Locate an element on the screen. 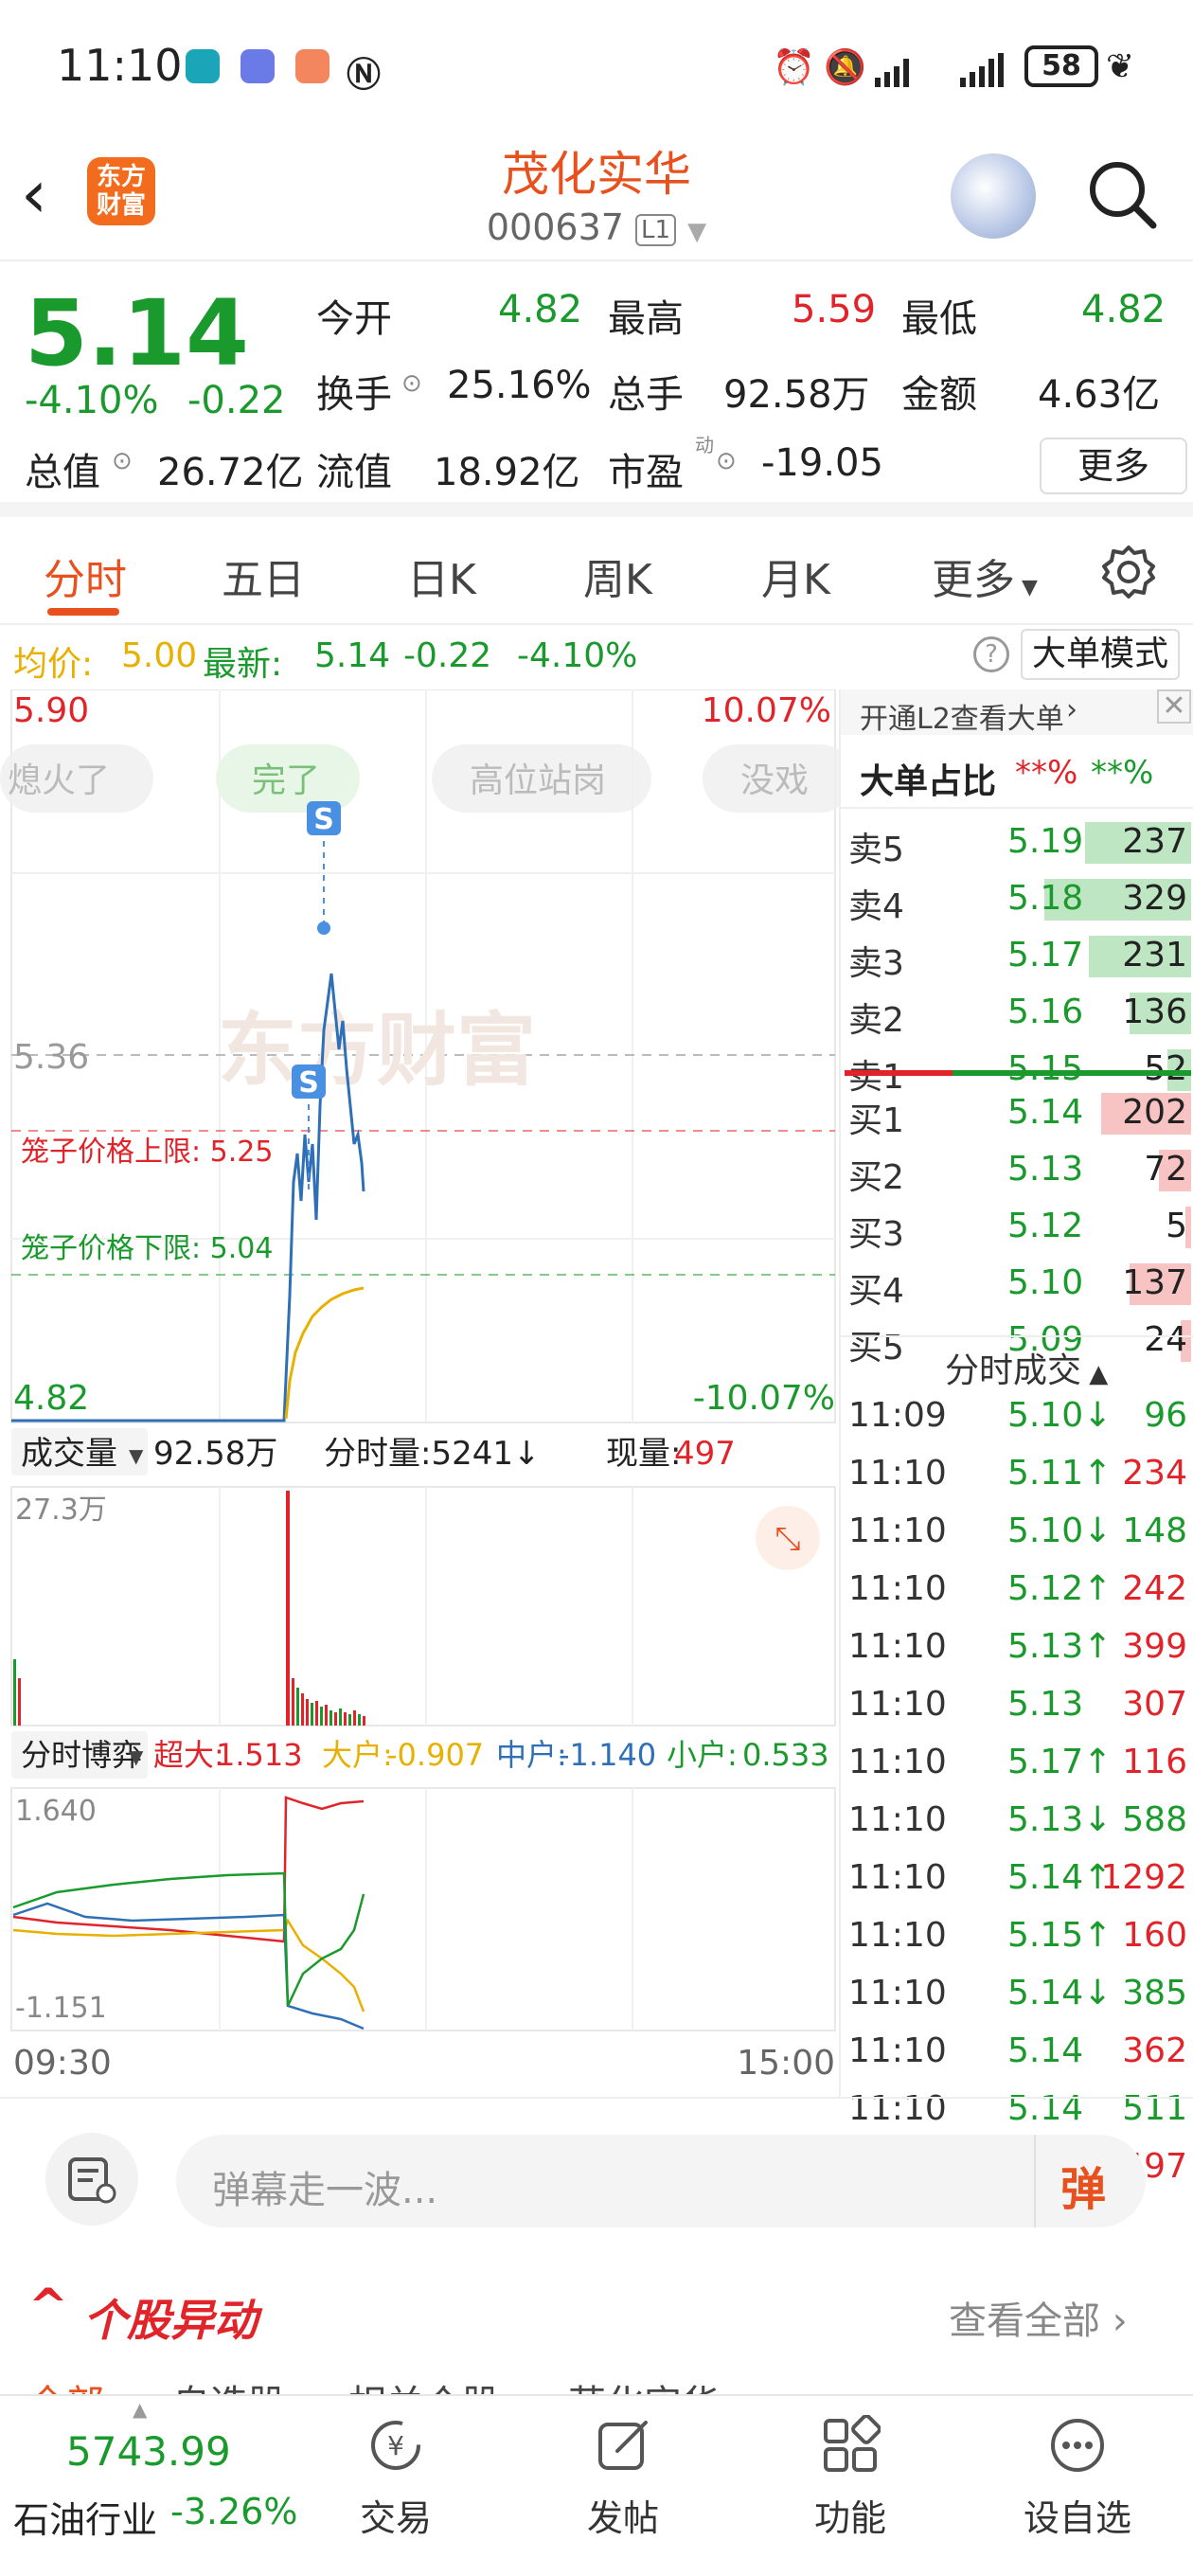 The height and width of the screenshot is (2576, 1193). tick-row: 11:10 5.11↑ 234 is located at coordinates (1017, 1476).